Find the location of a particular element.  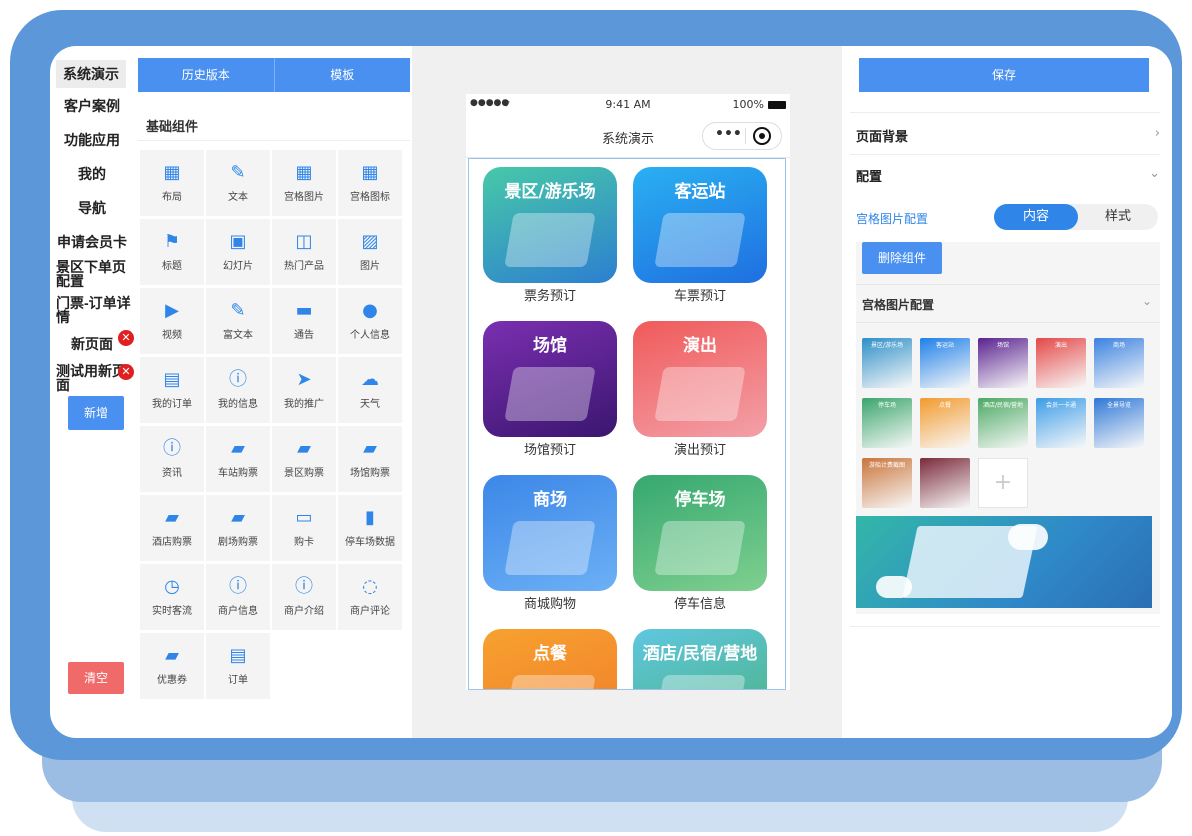

tile-caption: 景区/游乐场 is located at coordinates (550, 192).